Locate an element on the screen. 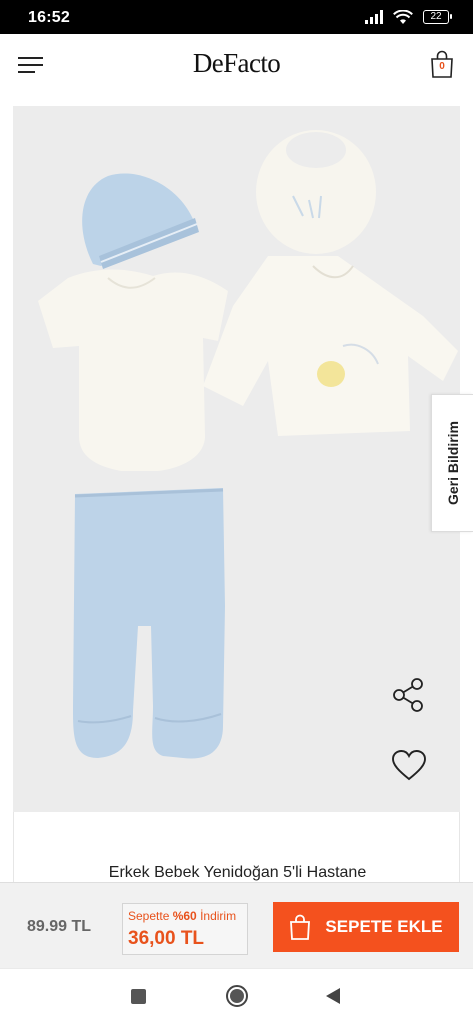 The width and height of the screenshot is (473, 1024). discount-label: Sepette %60 İndirim is located at coordinates (182, 916).